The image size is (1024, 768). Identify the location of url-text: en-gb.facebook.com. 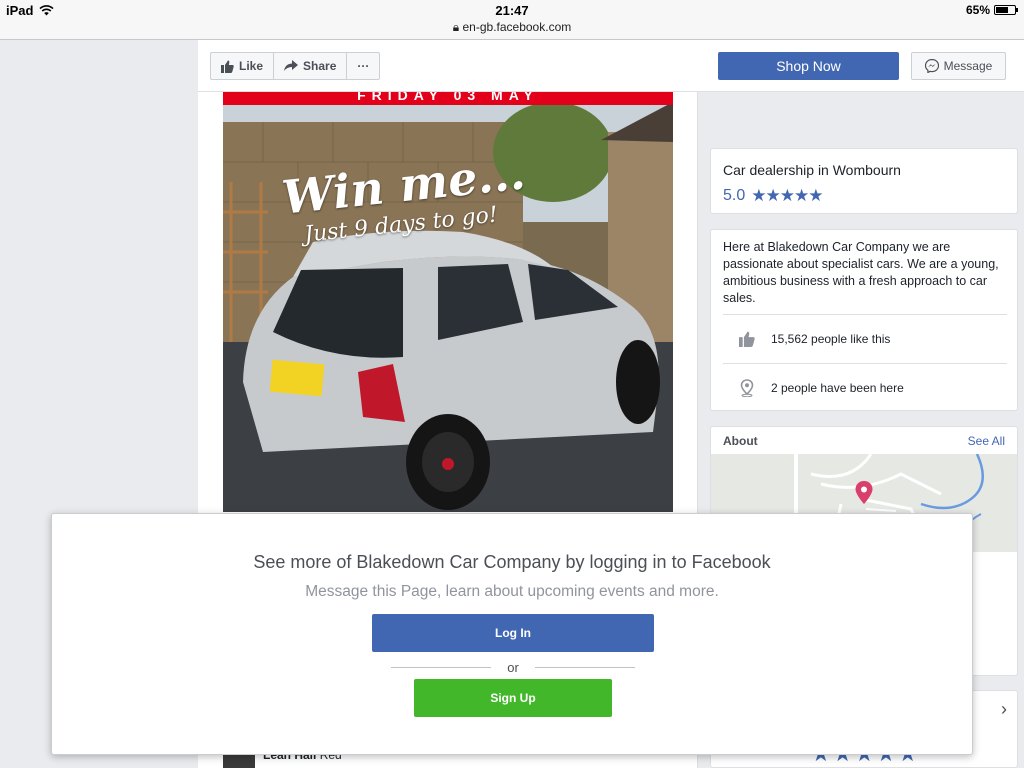
(517, 27).